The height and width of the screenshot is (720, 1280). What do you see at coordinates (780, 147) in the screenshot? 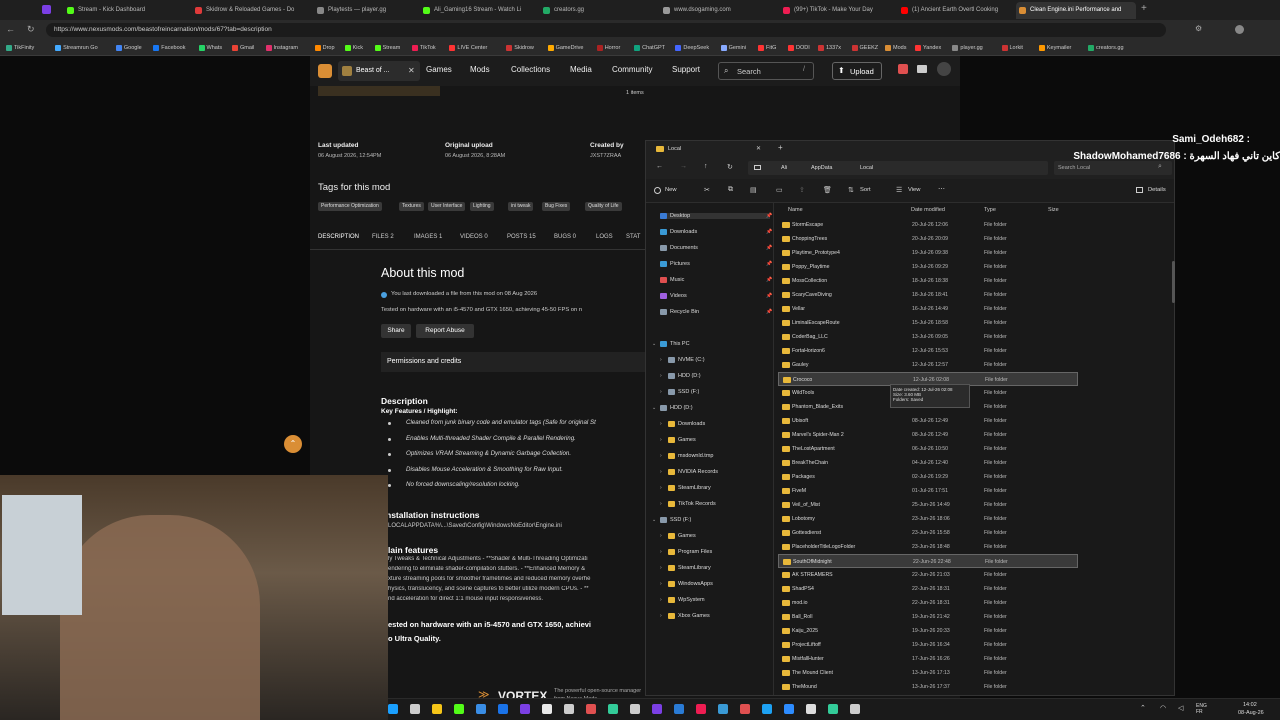
I see `new-tab-icon: +` at bounding box center [780, 147].